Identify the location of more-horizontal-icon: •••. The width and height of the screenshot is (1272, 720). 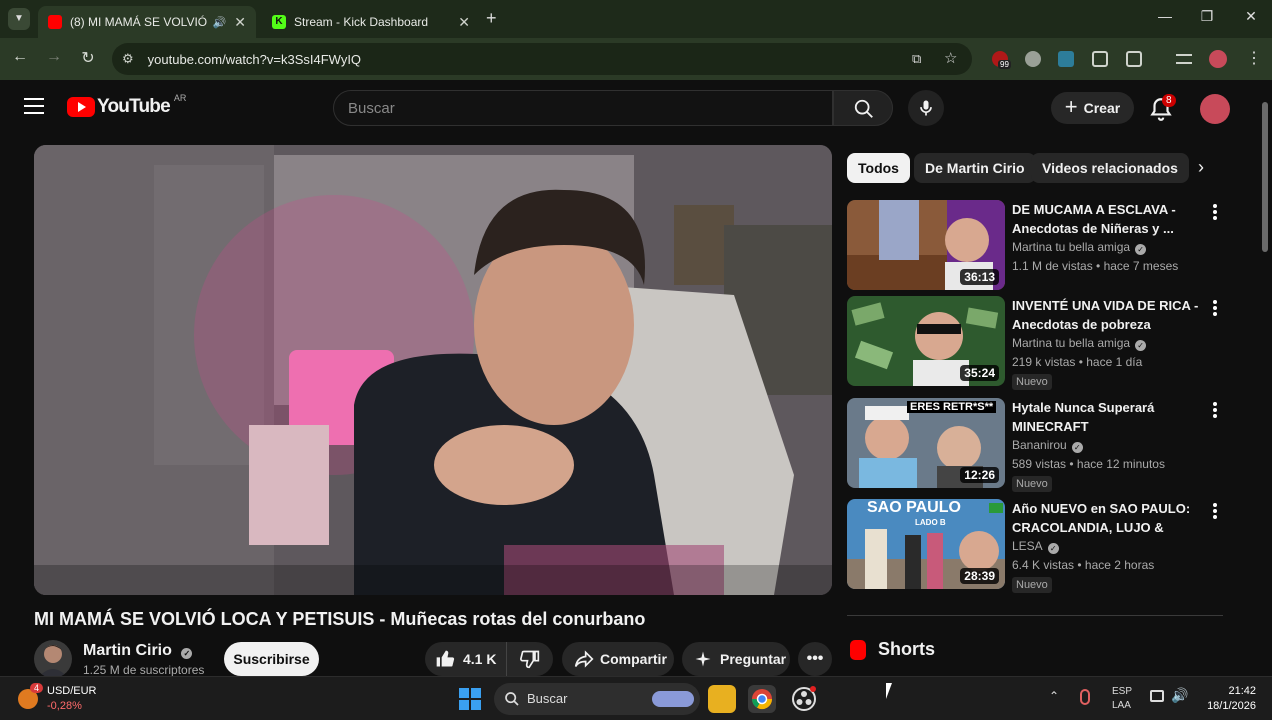
(815, 658).